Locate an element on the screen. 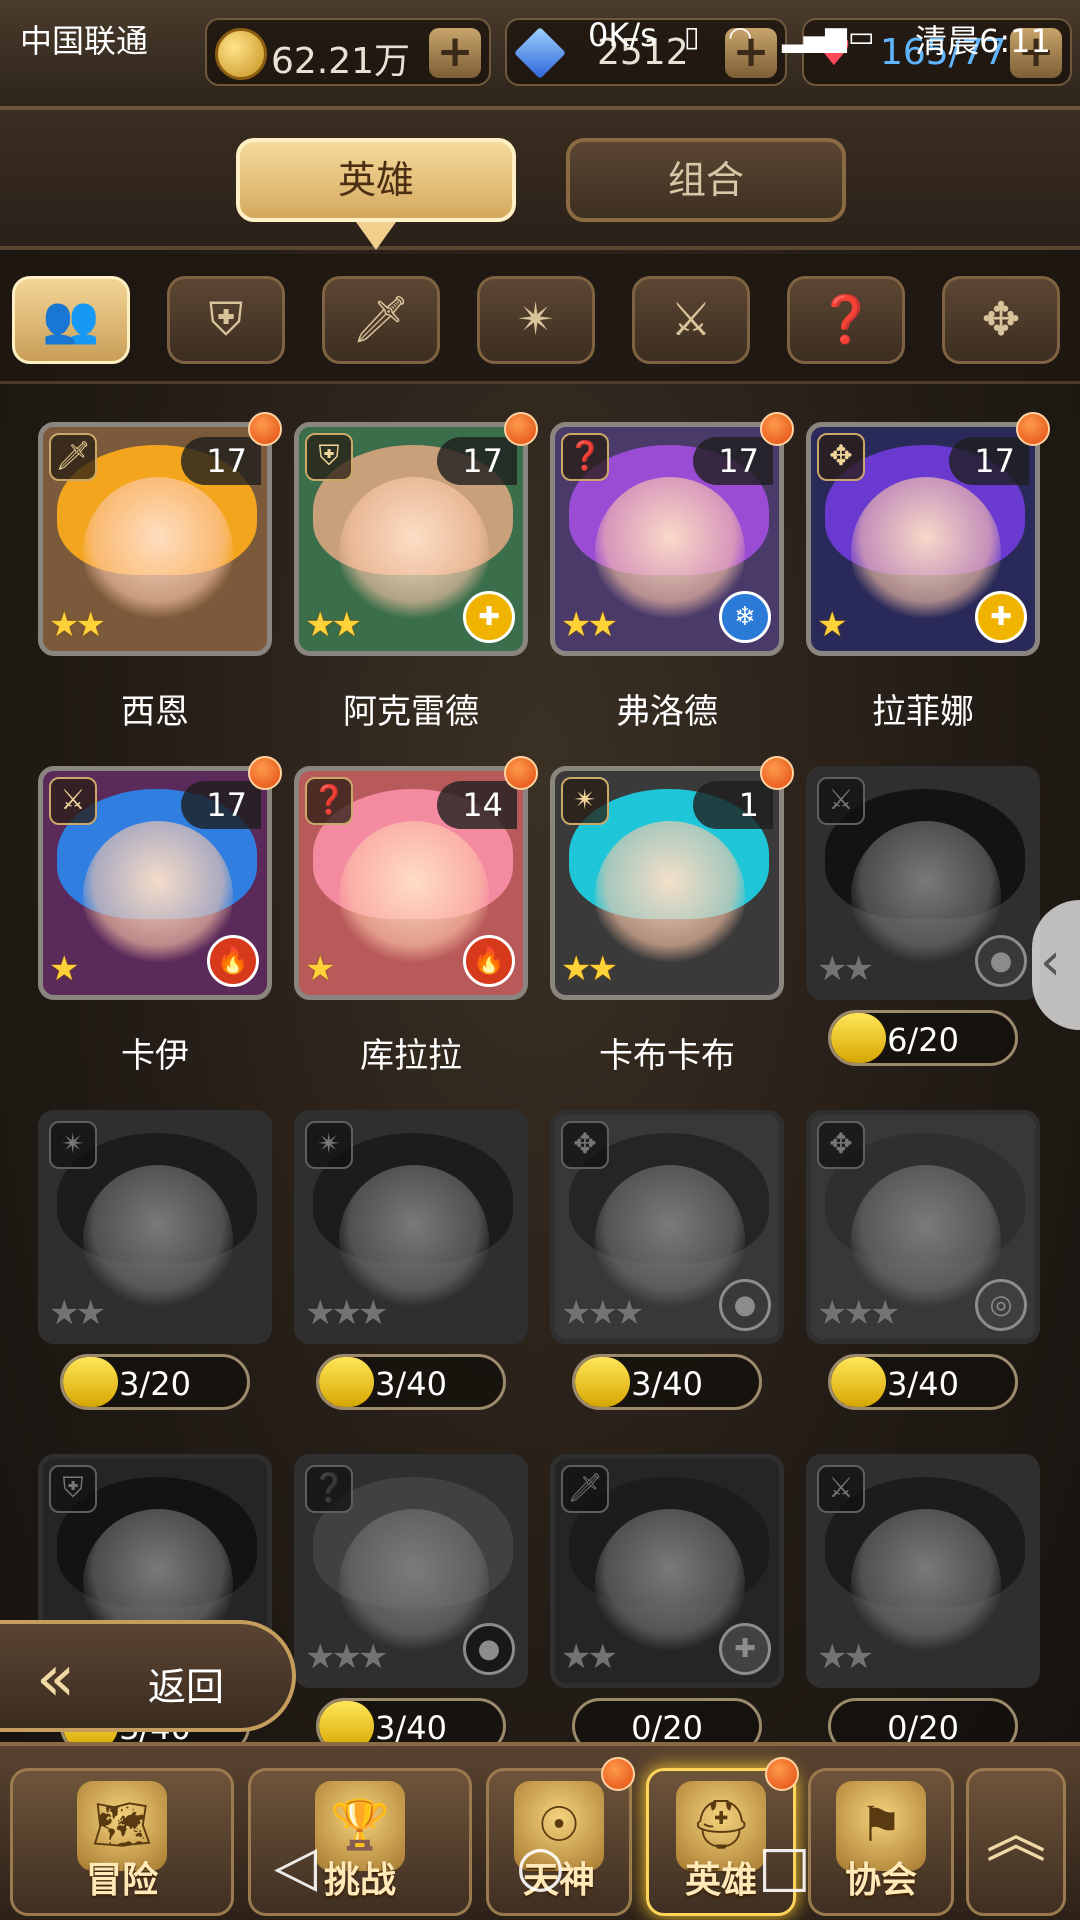 This screenshot has height=1920, width=1080. filter-bow-class: ⚔ is located at coordinates (691, 320).